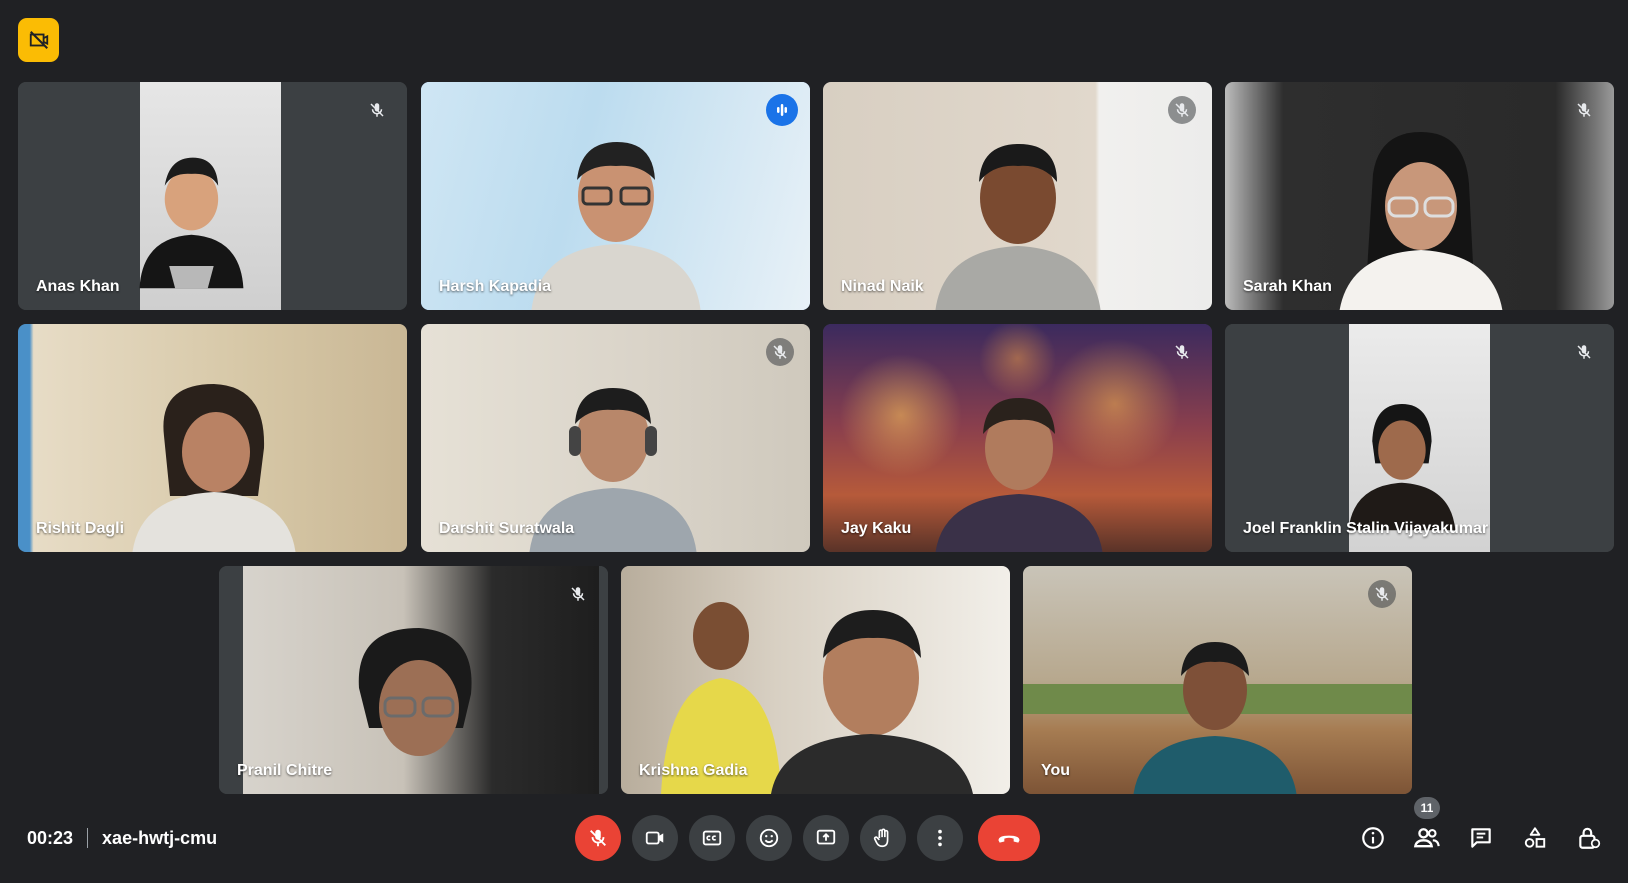 The image size is (1628, 883). I want to click on participant-name: Krishna Gadia, so click(693, 770).